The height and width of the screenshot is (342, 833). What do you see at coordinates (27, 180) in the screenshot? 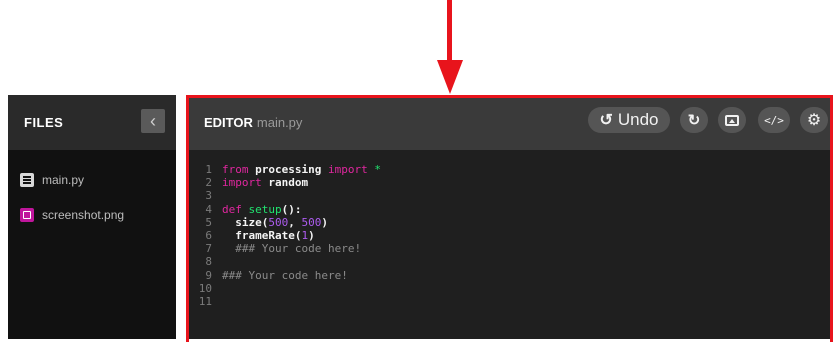
I see `python-file-icon` at bounding box center [27, 180].